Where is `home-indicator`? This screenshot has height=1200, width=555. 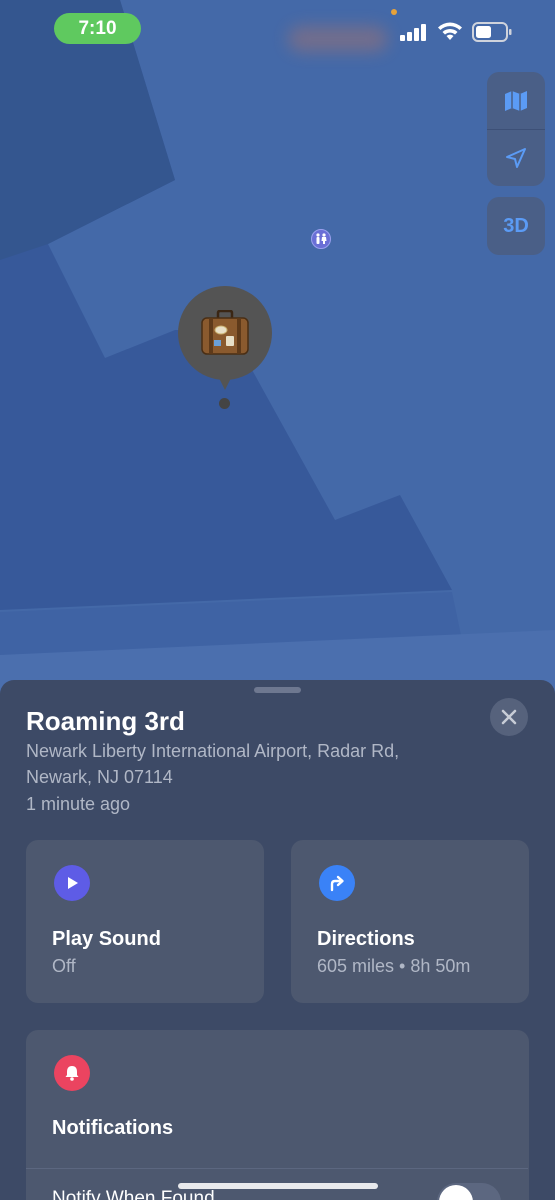 home-indicator is located at coordinates (278, 1186).